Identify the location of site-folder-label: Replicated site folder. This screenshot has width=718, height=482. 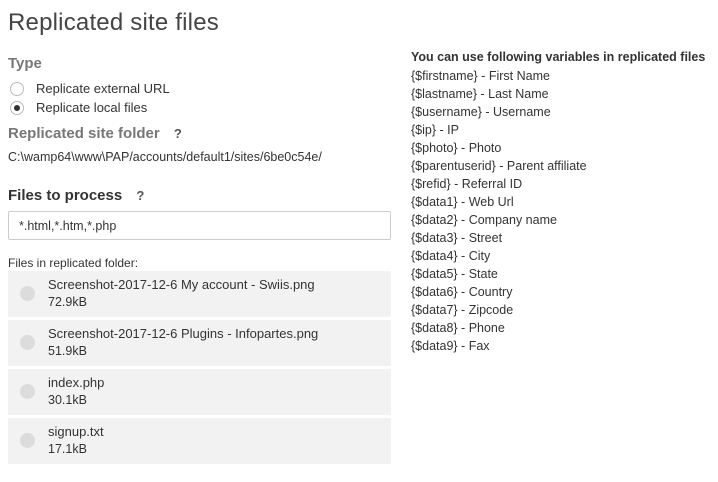
(84, 133).